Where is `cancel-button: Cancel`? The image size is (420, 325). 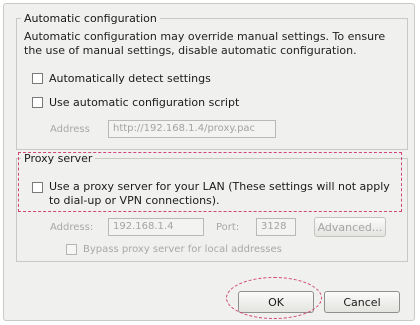
cancel-button: Cancel is located at coordinates (362, 302).